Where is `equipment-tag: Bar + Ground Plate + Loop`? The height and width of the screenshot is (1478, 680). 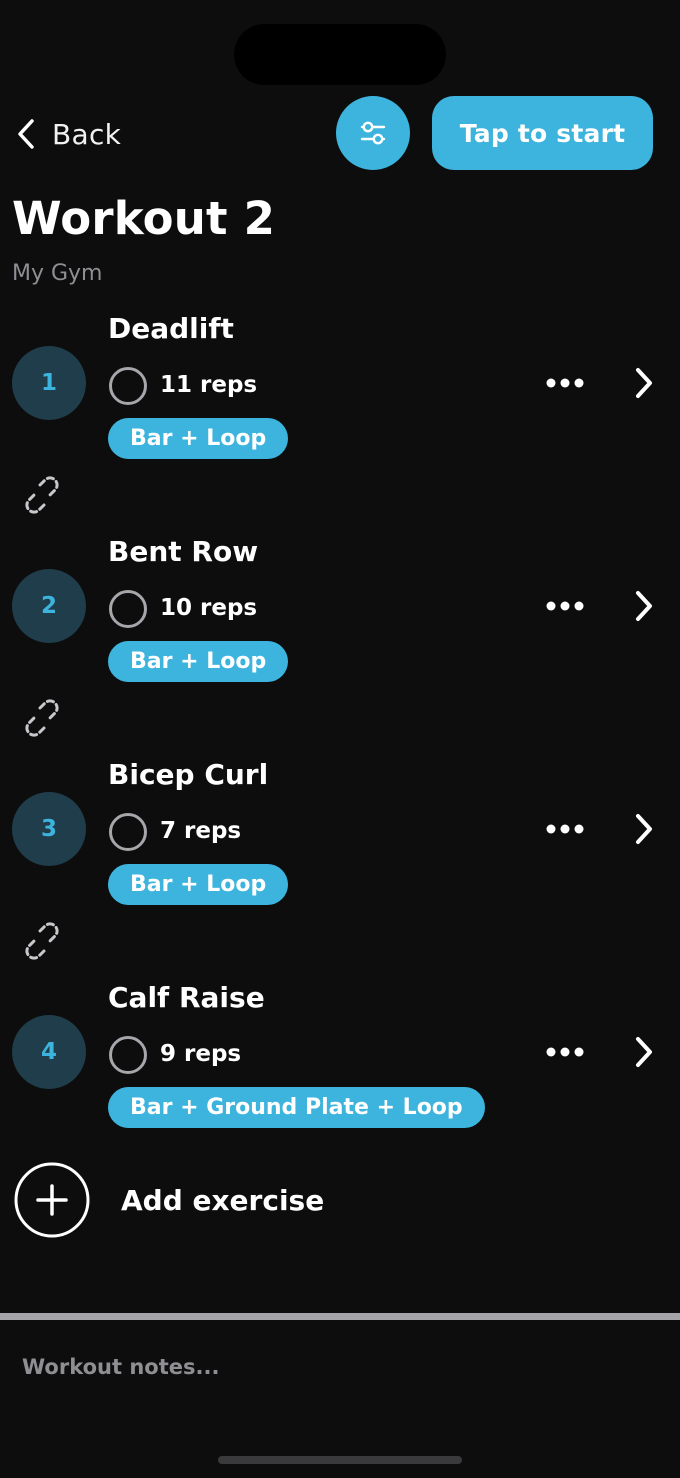 equipment-tag: Bar + Ground Plate + Loop is located at coordinates (296, 1107).